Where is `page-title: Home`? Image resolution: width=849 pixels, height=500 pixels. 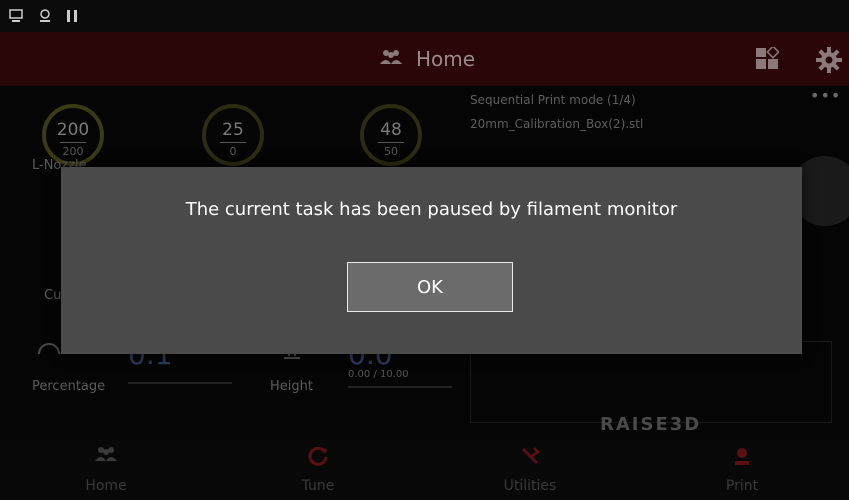
page-title: Home is located at coordinates (427, 59).